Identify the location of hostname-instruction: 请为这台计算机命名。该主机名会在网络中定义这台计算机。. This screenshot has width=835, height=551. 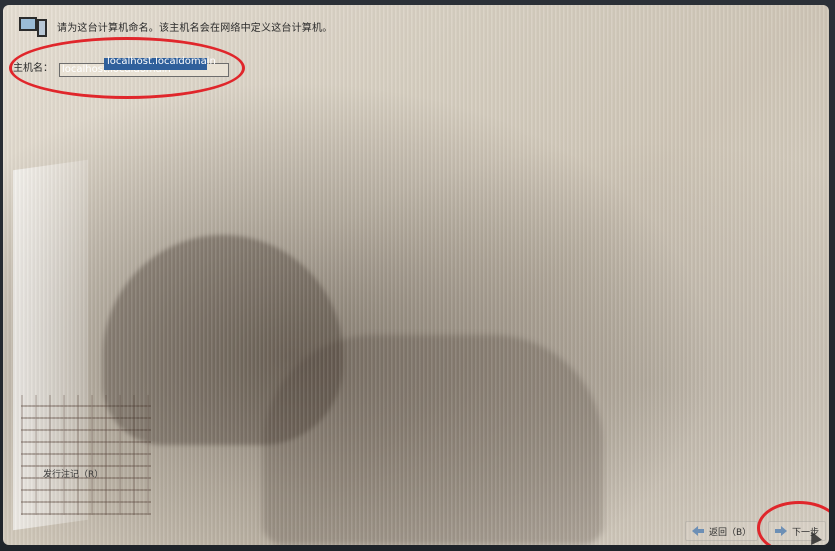
(195, 28).